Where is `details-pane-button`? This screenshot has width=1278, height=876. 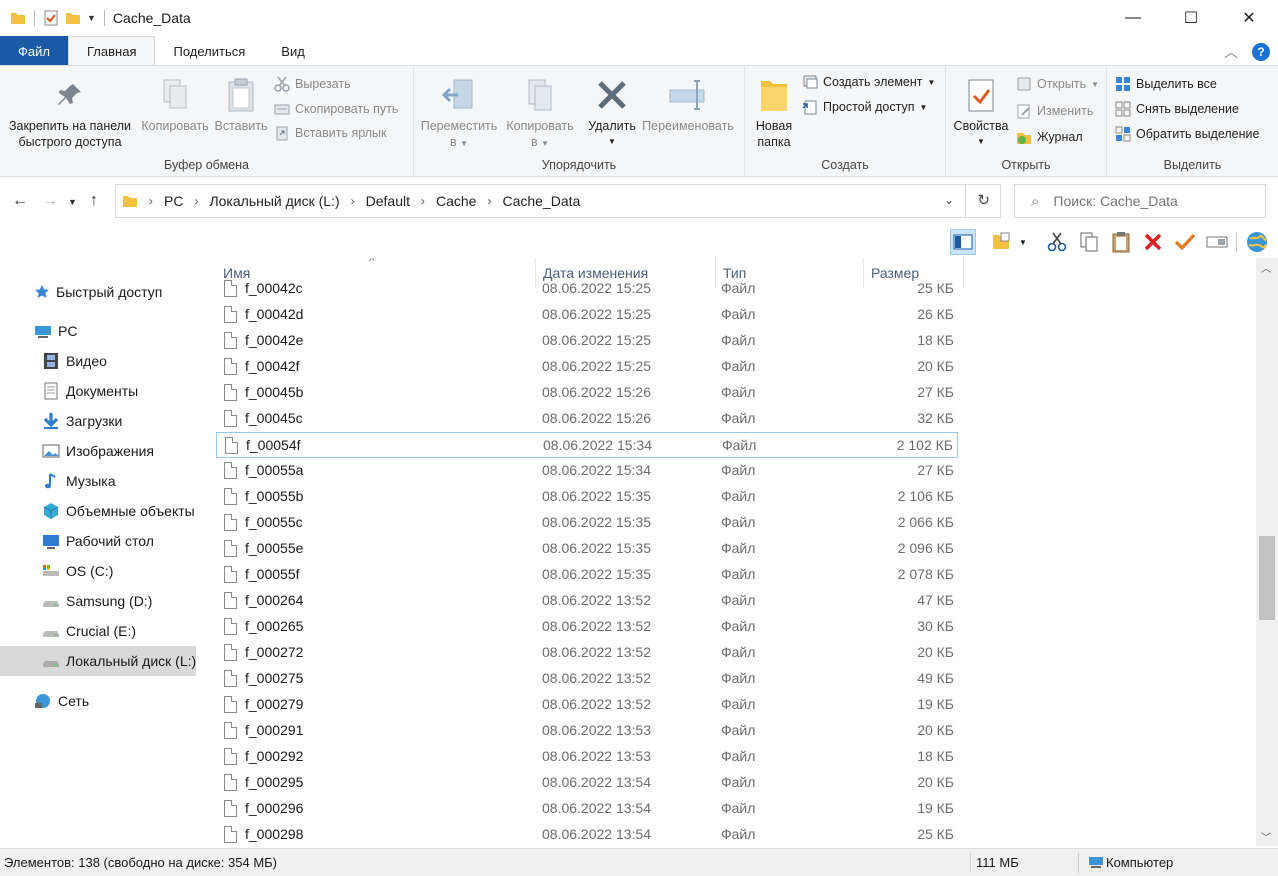 details-pane-button is located at coordinates (1001, 242).